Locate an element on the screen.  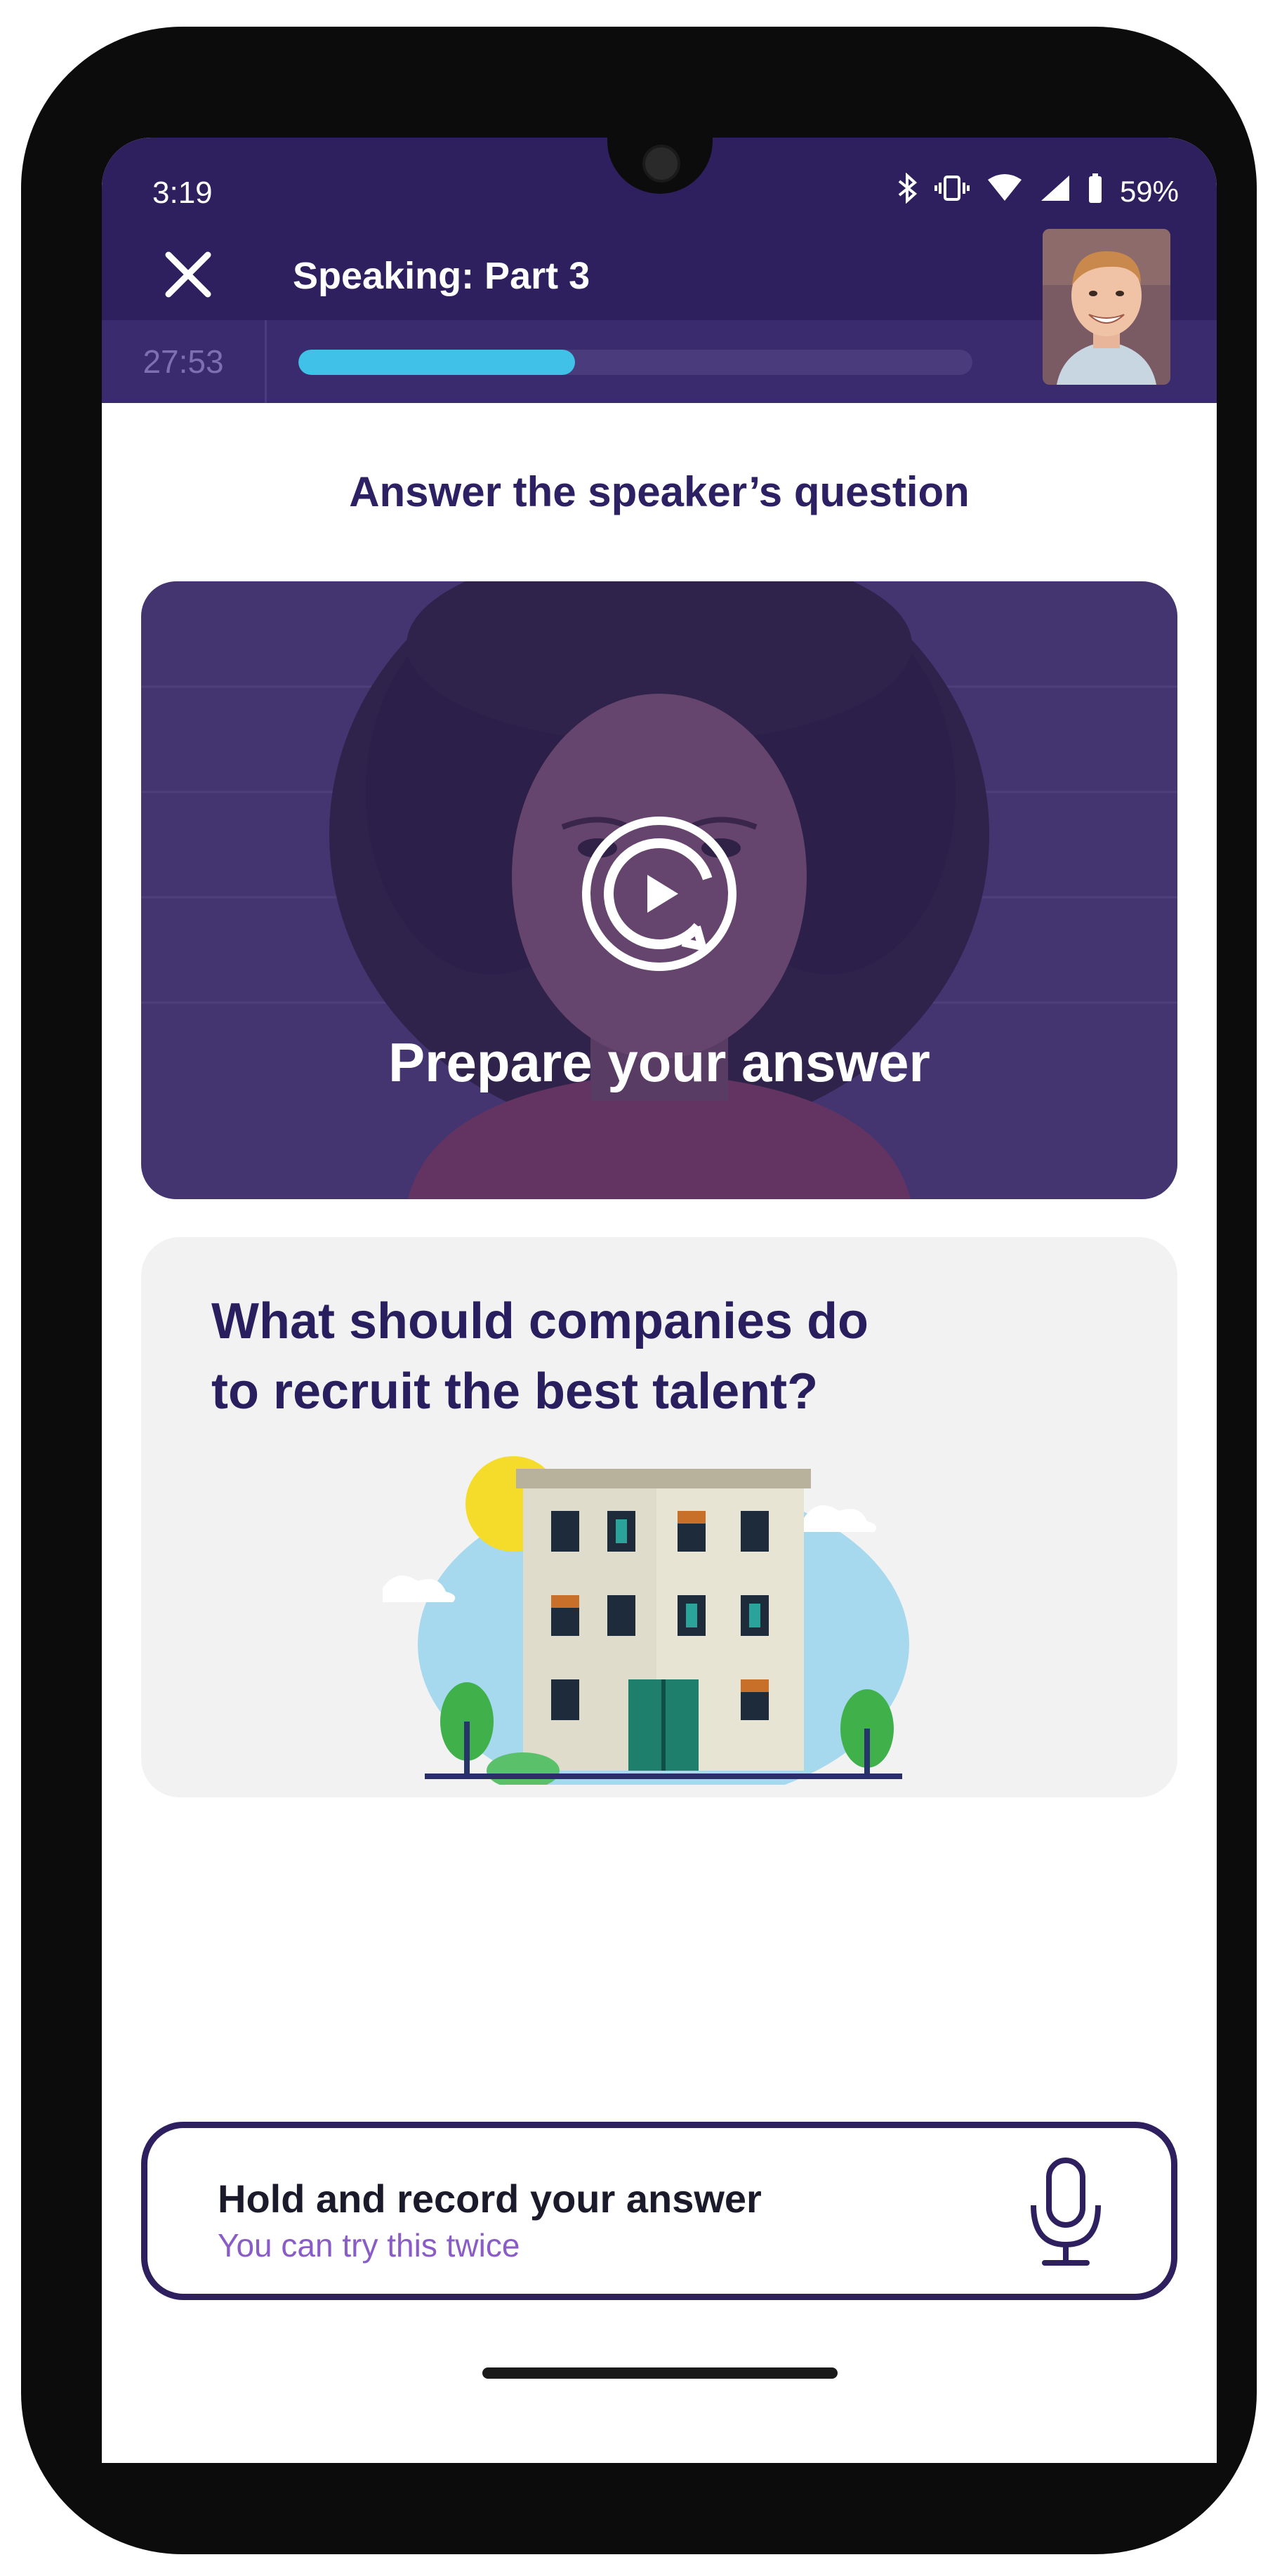
battery-percent: 59% is located at coordinates (1149, 192).